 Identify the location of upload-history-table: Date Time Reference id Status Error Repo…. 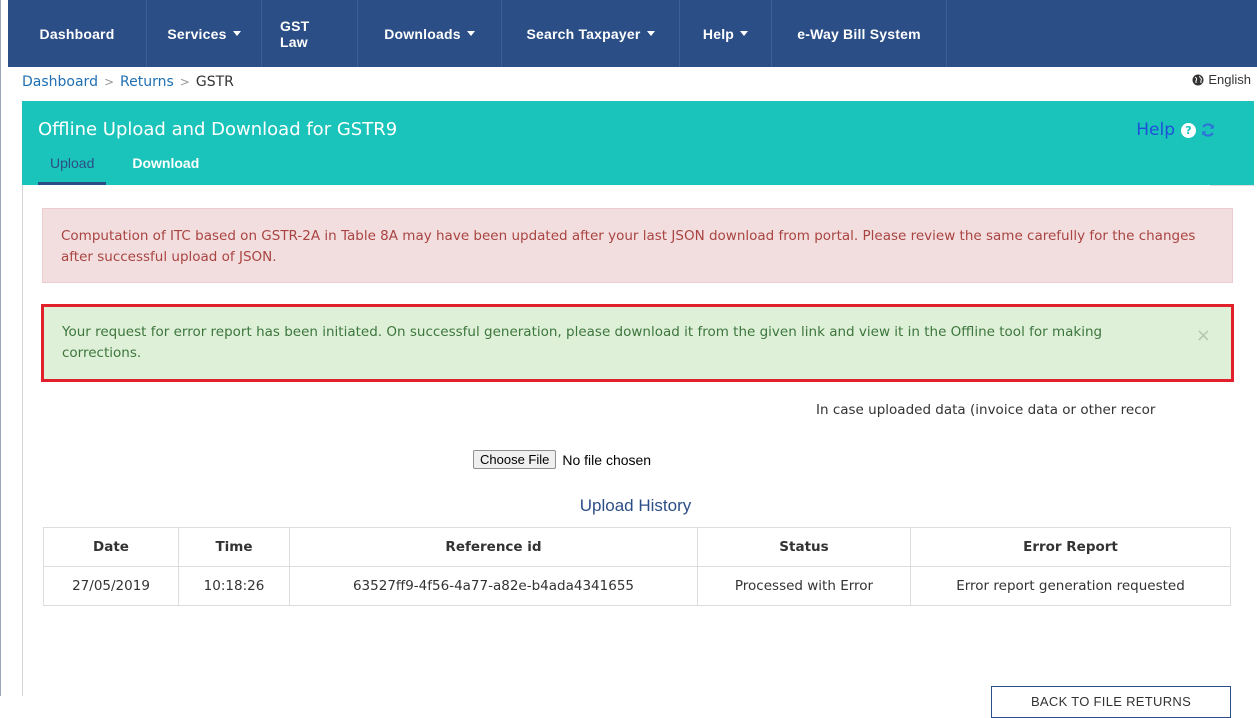
(637, 566).